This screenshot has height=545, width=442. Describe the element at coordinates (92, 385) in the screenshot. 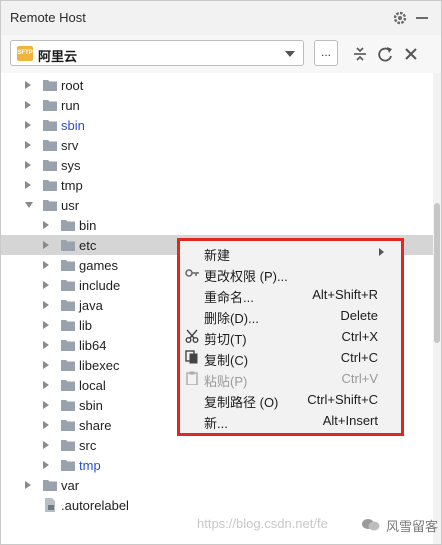

I see `tree-item-label: local` at that location.